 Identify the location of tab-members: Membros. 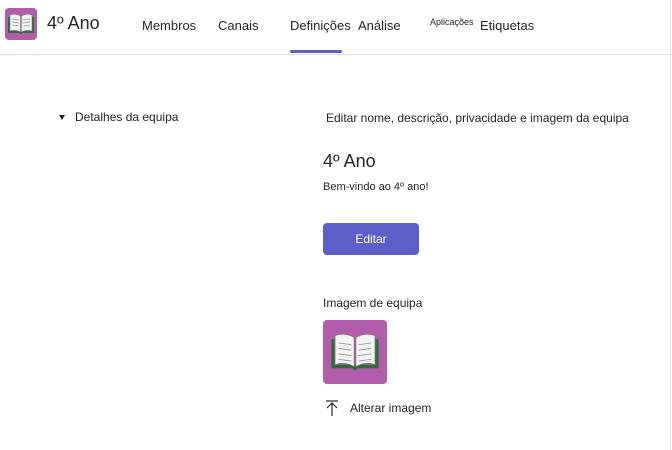
(169, 25).